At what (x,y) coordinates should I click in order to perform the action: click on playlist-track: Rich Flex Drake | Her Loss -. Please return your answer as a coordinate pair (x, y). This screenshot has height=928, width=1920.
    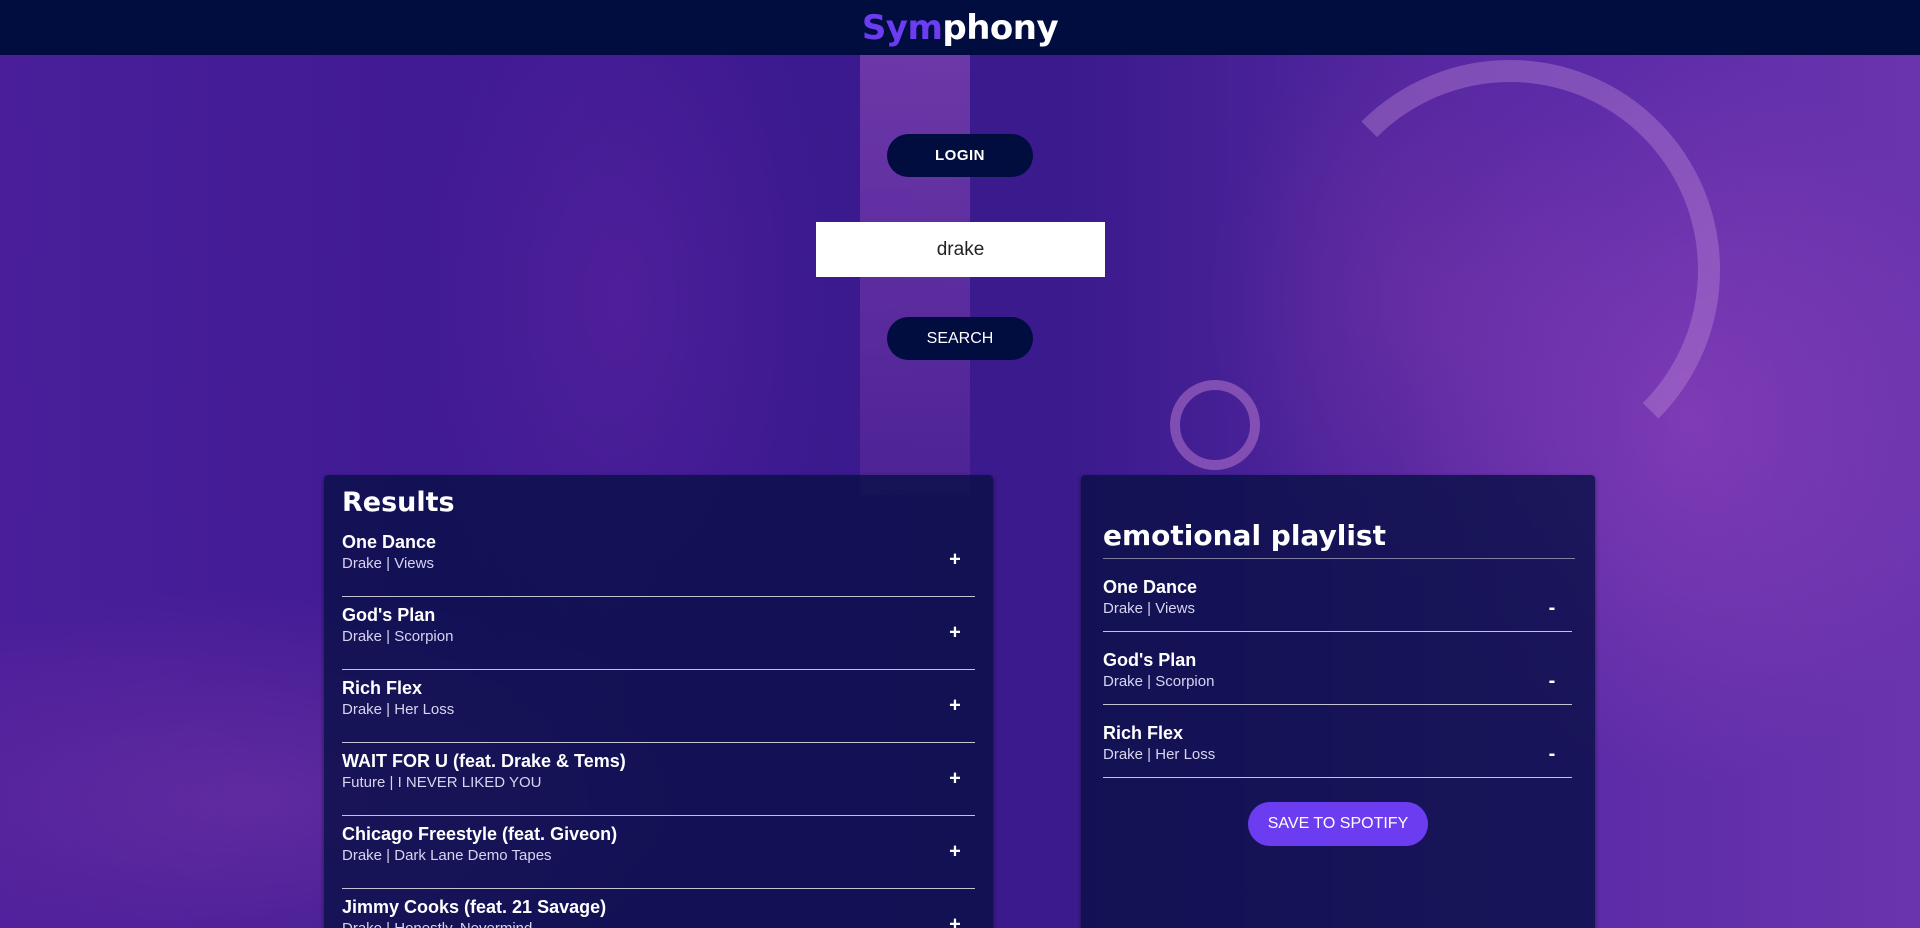
    Looking at the image, I should click on (1337, 741).